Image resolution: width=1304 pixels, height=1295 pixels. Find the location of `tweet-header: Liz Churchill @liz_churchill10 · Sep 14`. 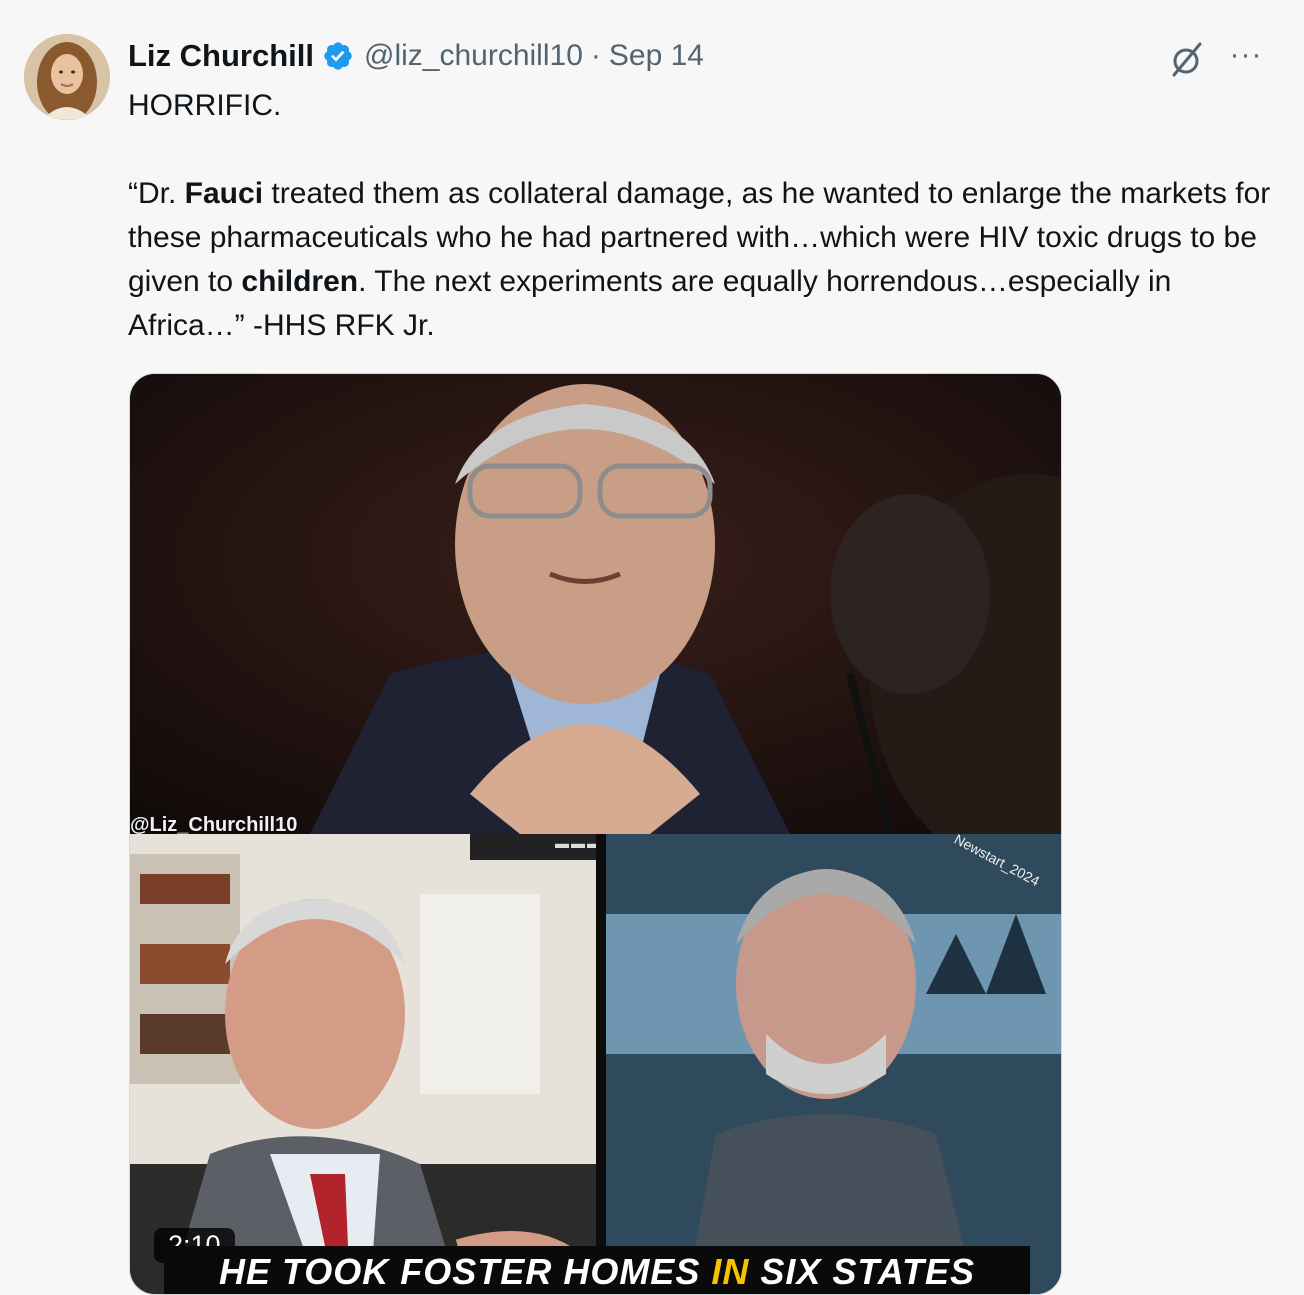

tweet-header: Liz Churchill @liz_churchill10 · Sep 14 is located at coordinates (416, 56).